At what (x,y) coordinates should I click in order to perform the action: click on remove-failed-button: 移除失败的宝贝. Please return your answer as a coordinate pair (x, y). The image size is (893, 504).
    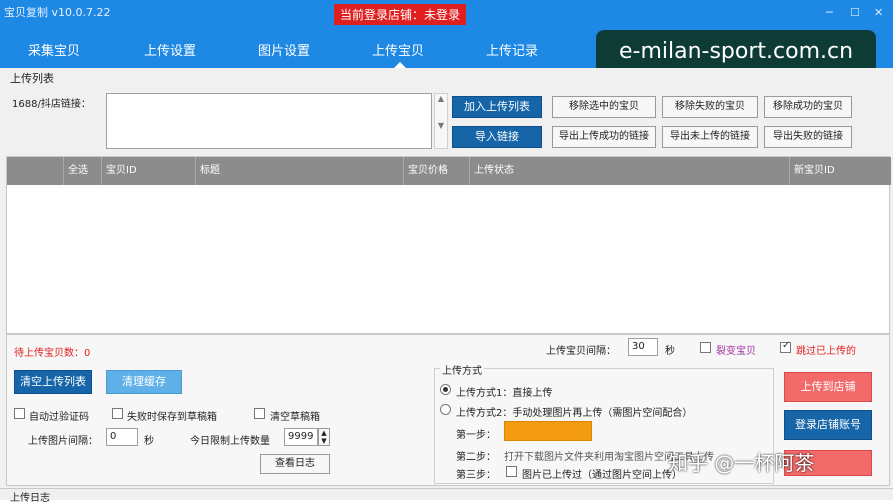
    Looking at the image, I should click on (710, 107).